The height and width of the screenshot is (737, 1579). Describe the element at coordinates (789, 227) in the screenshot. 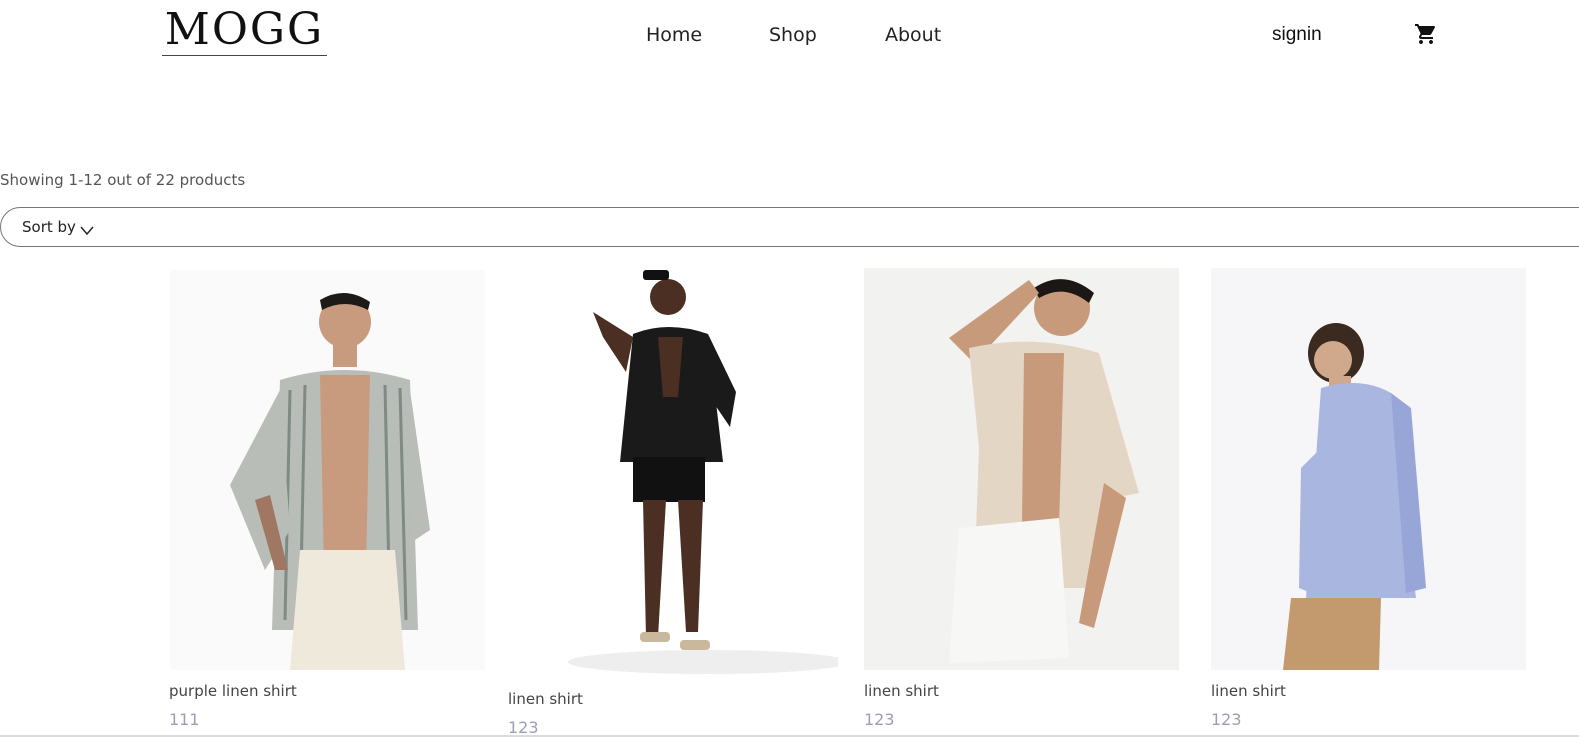

I see `sort-bar: Sort by` at that location.